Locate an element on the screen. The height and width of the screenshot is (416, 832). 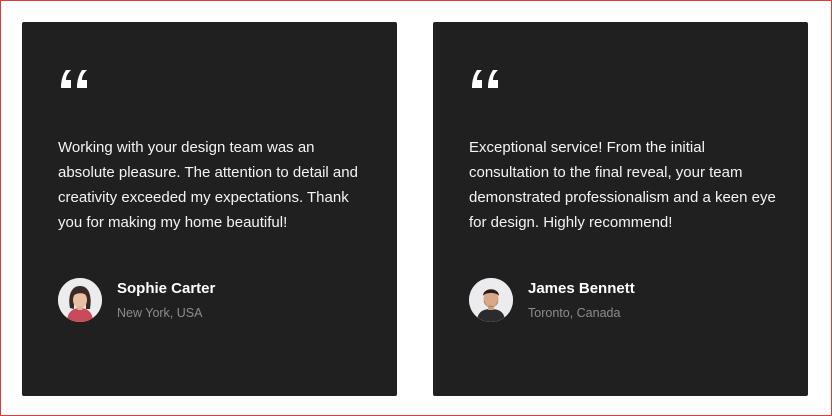
testimonial-author: James Bennett Toronto, Canada is located at coordinates (552, 300).